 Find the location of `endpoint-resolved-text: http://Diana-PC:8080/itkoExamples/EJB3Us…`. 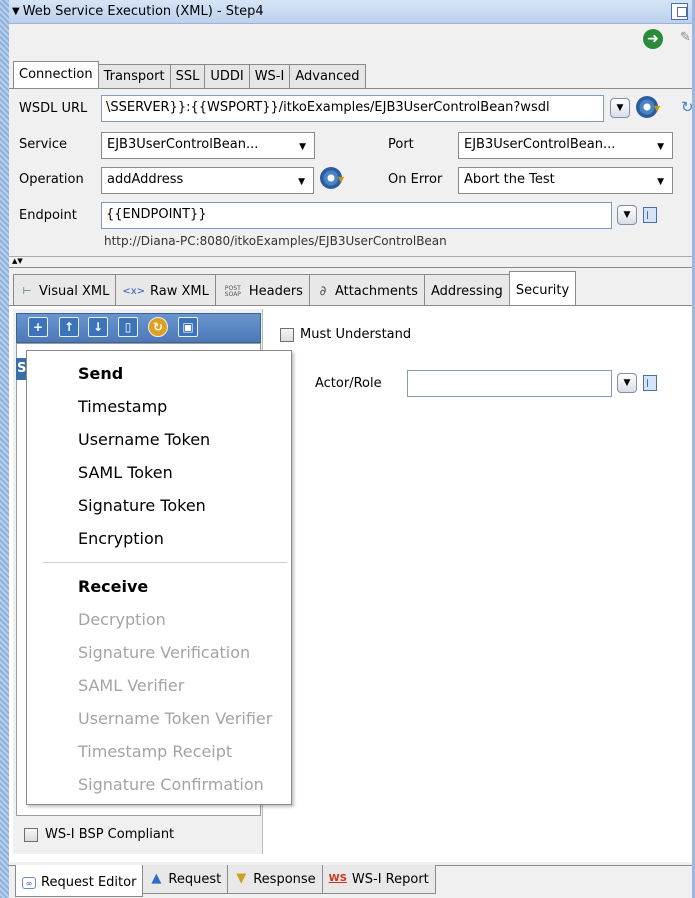

endpoint-resolved-text: http://Diana-PC:8080/itkoExamples/EJB3Us… is located at coordinates (275, 241).